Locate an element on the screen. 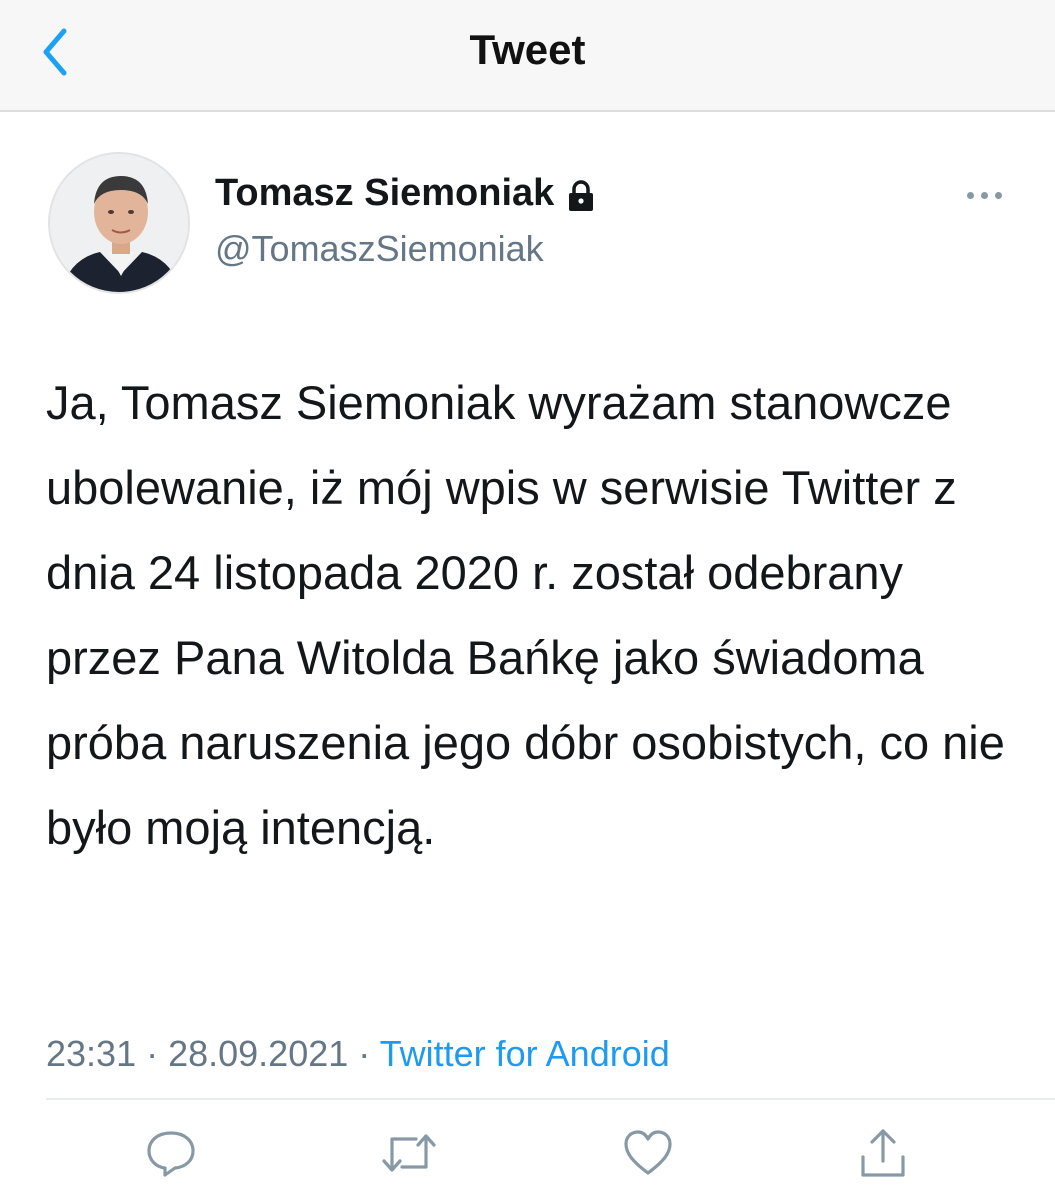  profile-photo is located at coordinates (119, 223).